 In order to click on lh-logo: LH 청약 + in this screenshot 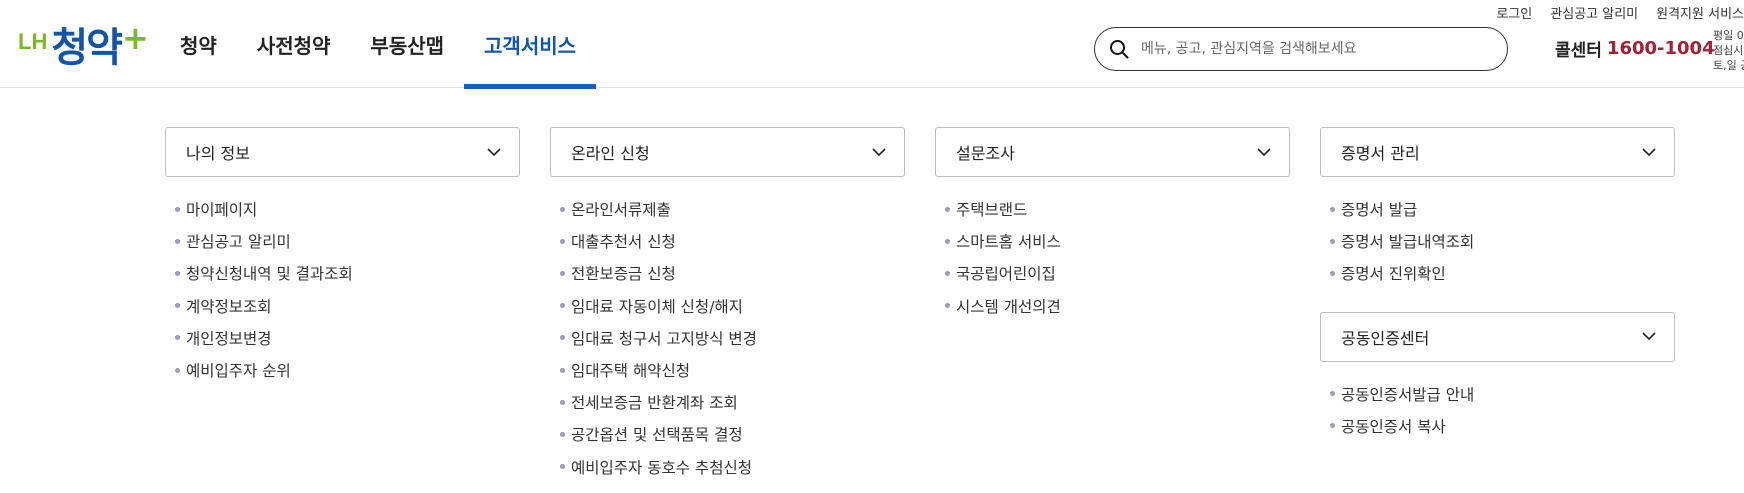, I will do `click(83, 43)`.